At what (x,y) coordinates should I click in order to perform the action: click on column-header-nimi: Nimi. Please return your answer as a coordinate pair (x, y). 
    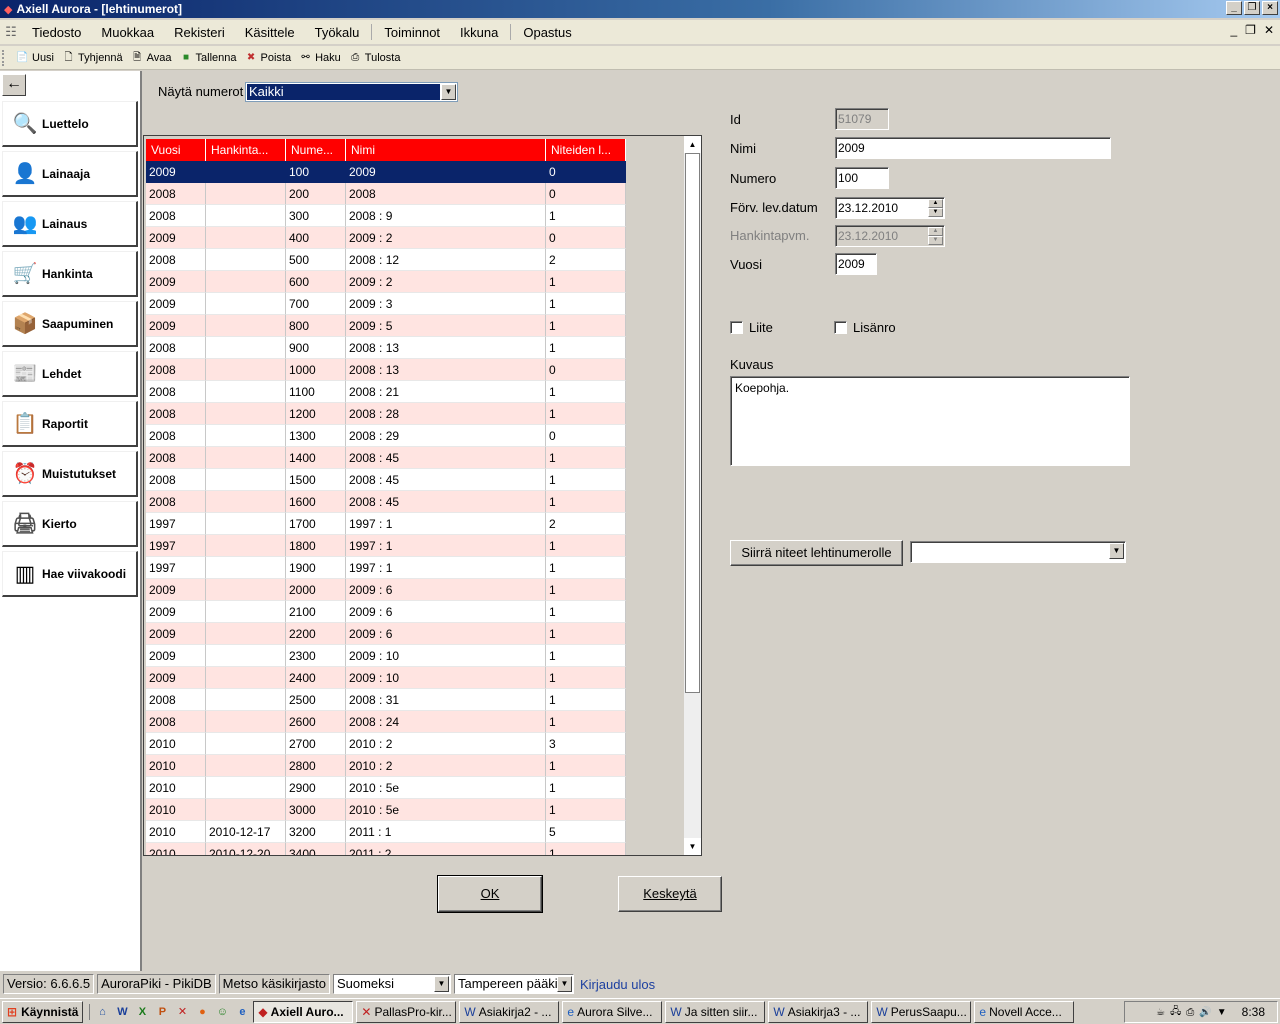
    Looking at the image, I should click on (446, 150).